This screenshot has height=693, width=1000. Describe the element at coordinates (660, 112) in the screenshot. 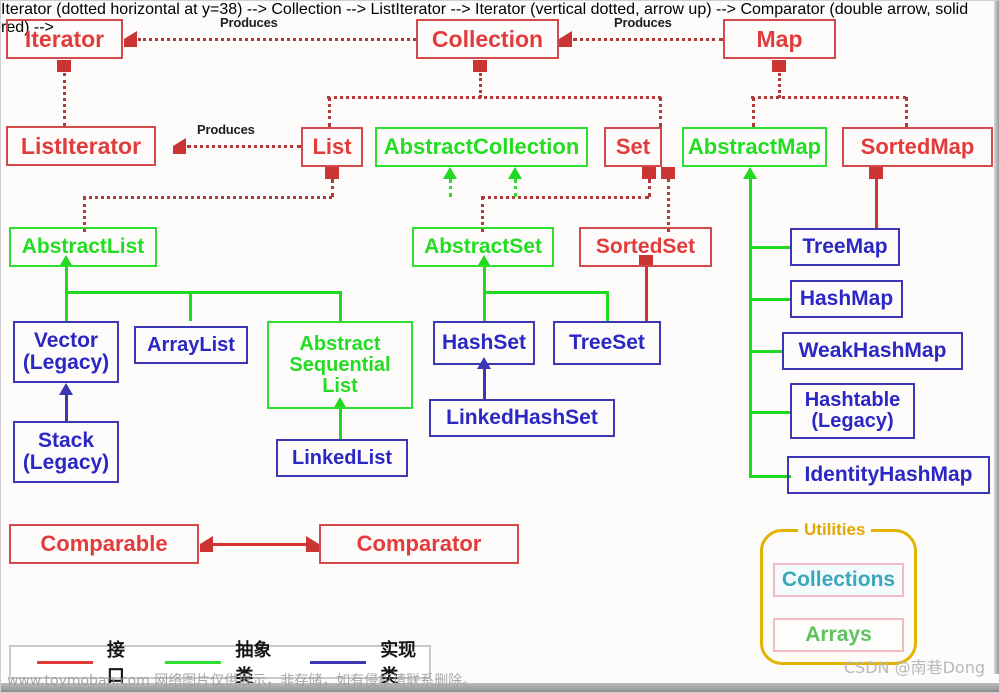

I see `edge-bus-down-to-set` at that location.